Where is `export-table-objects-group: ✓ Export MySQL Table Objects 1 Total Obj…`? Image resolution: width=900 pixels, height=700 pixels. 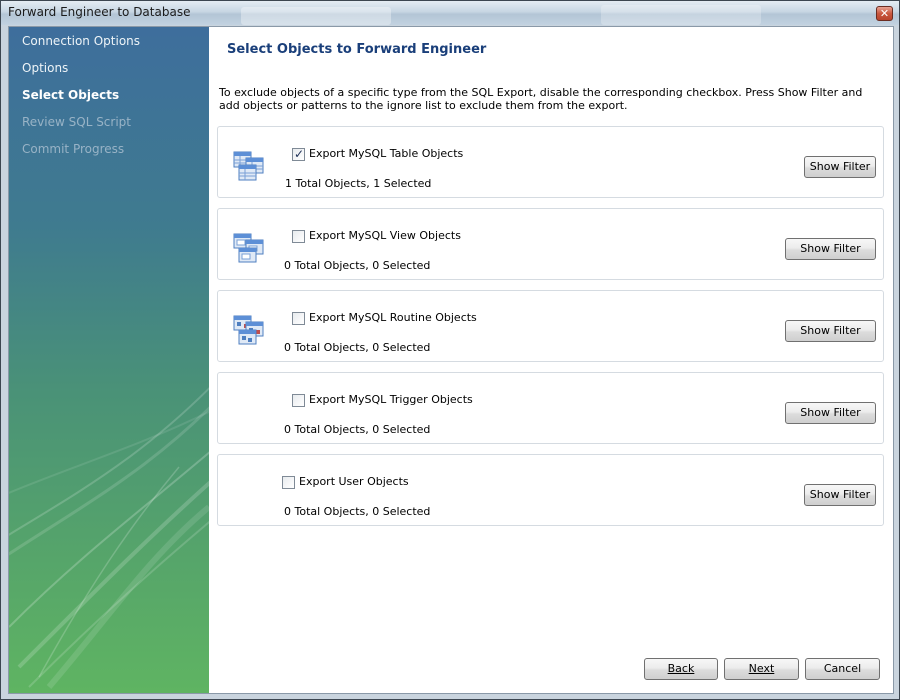
export-table-objects-group: ✓ Export MySQL Table Objects 1 Total Obj… is located at coordinates (550, 162).